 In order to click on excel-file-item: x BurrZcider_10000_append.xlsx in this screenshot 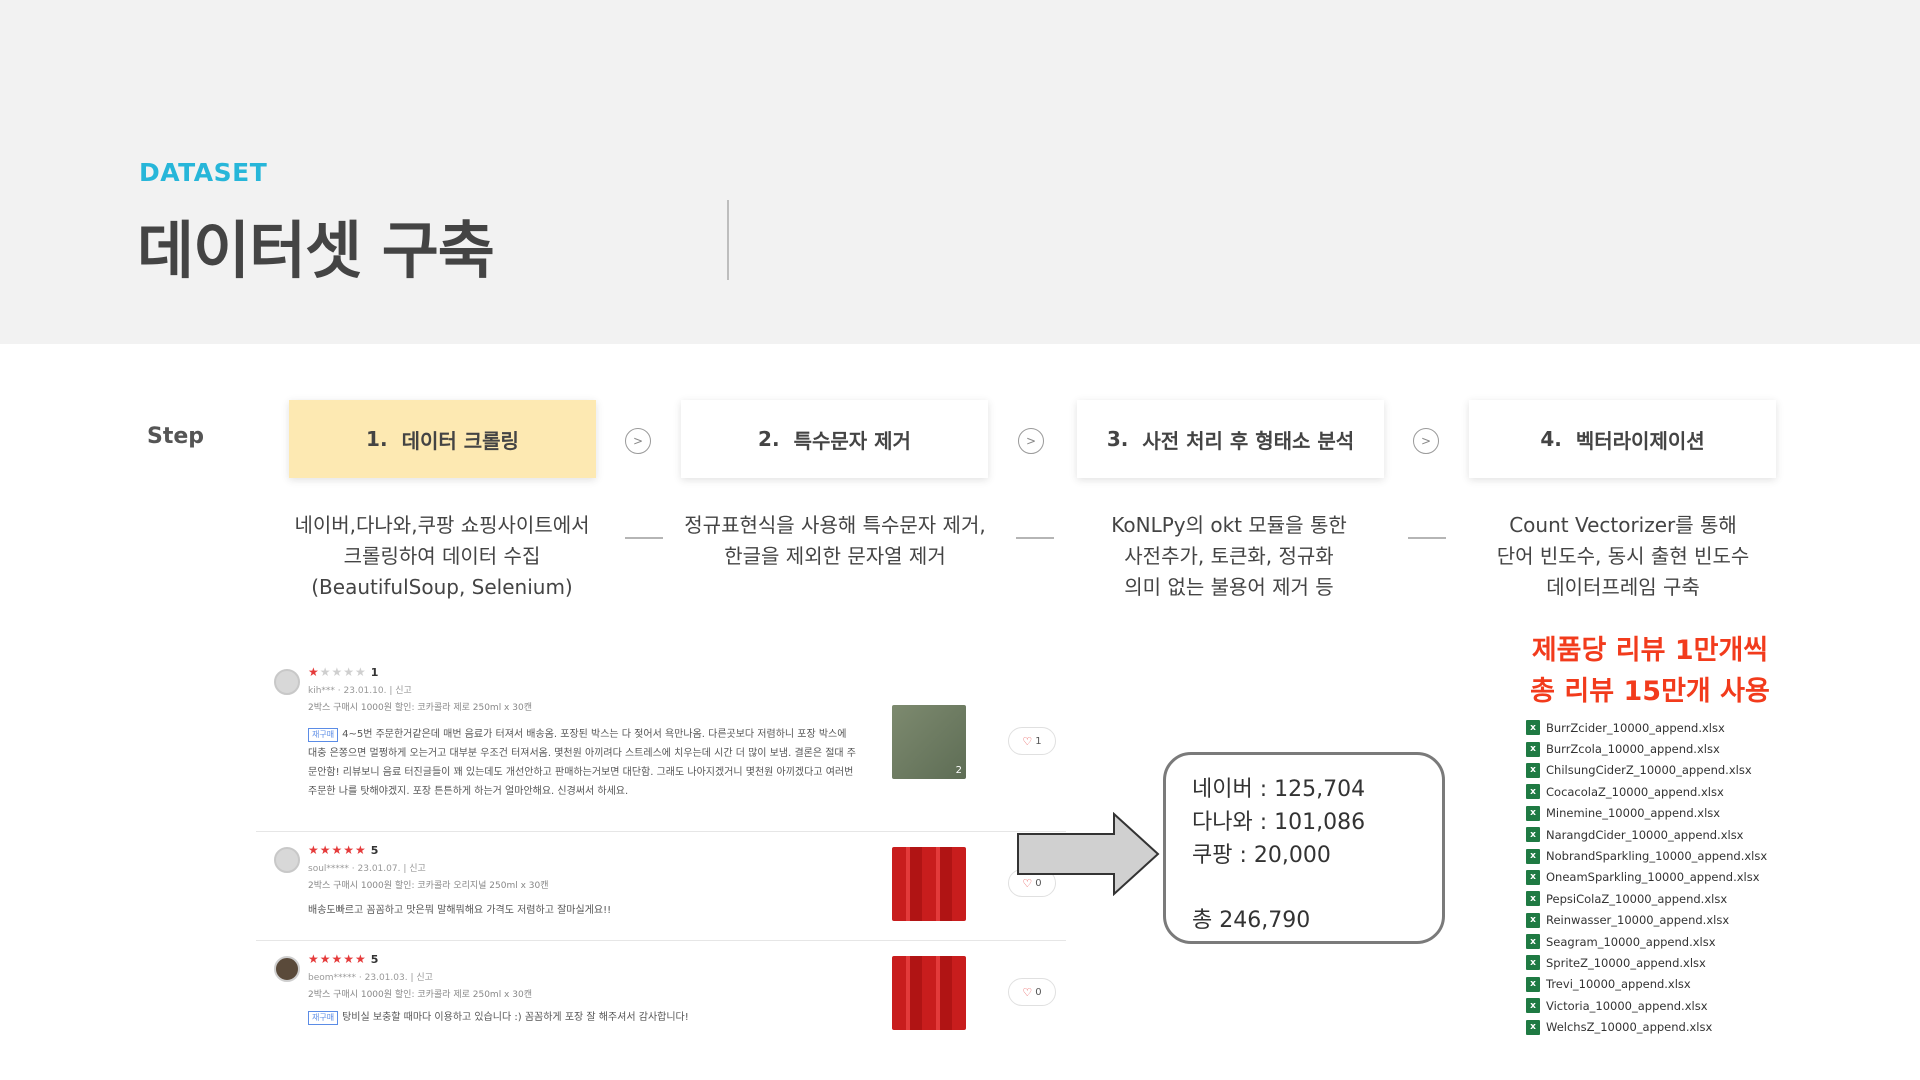, I will do `click(1646, 727)`.